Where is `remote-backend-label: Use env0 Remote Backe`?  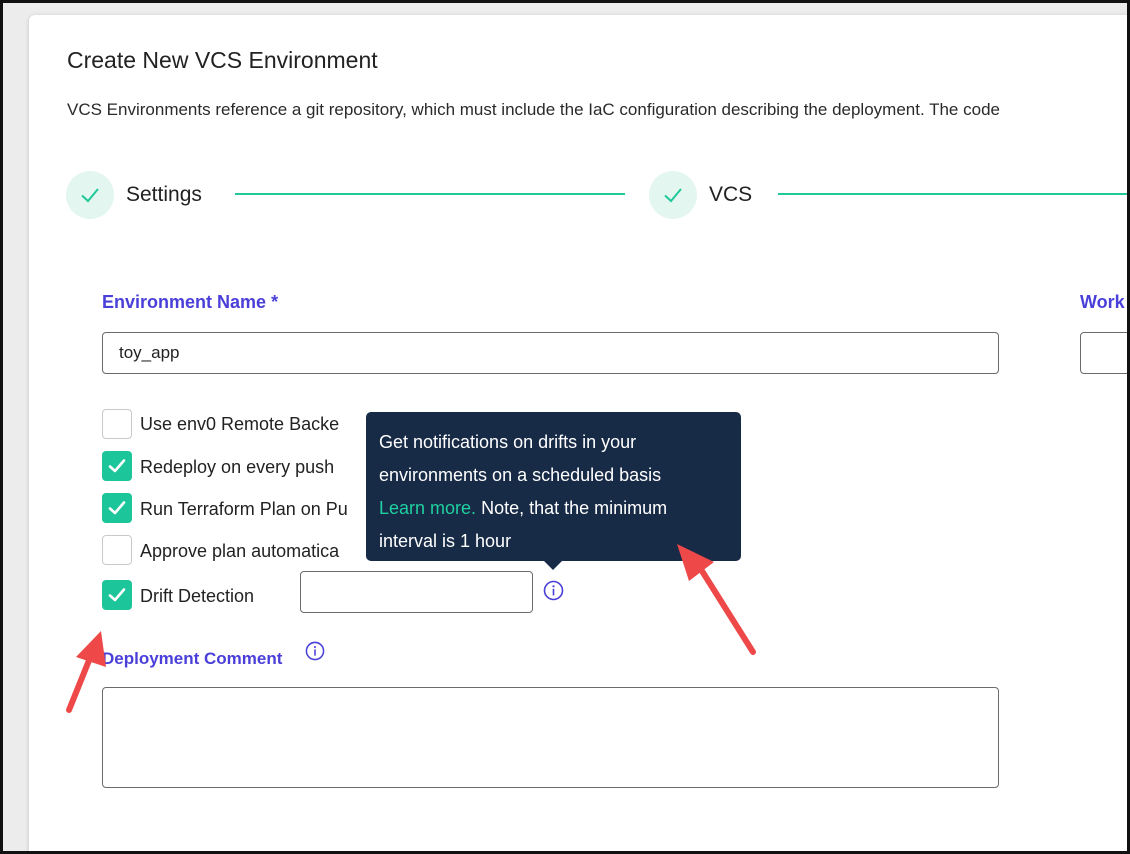
remote-backend-label: Use env0 Remote Backe is located at coordinates (240, 424).